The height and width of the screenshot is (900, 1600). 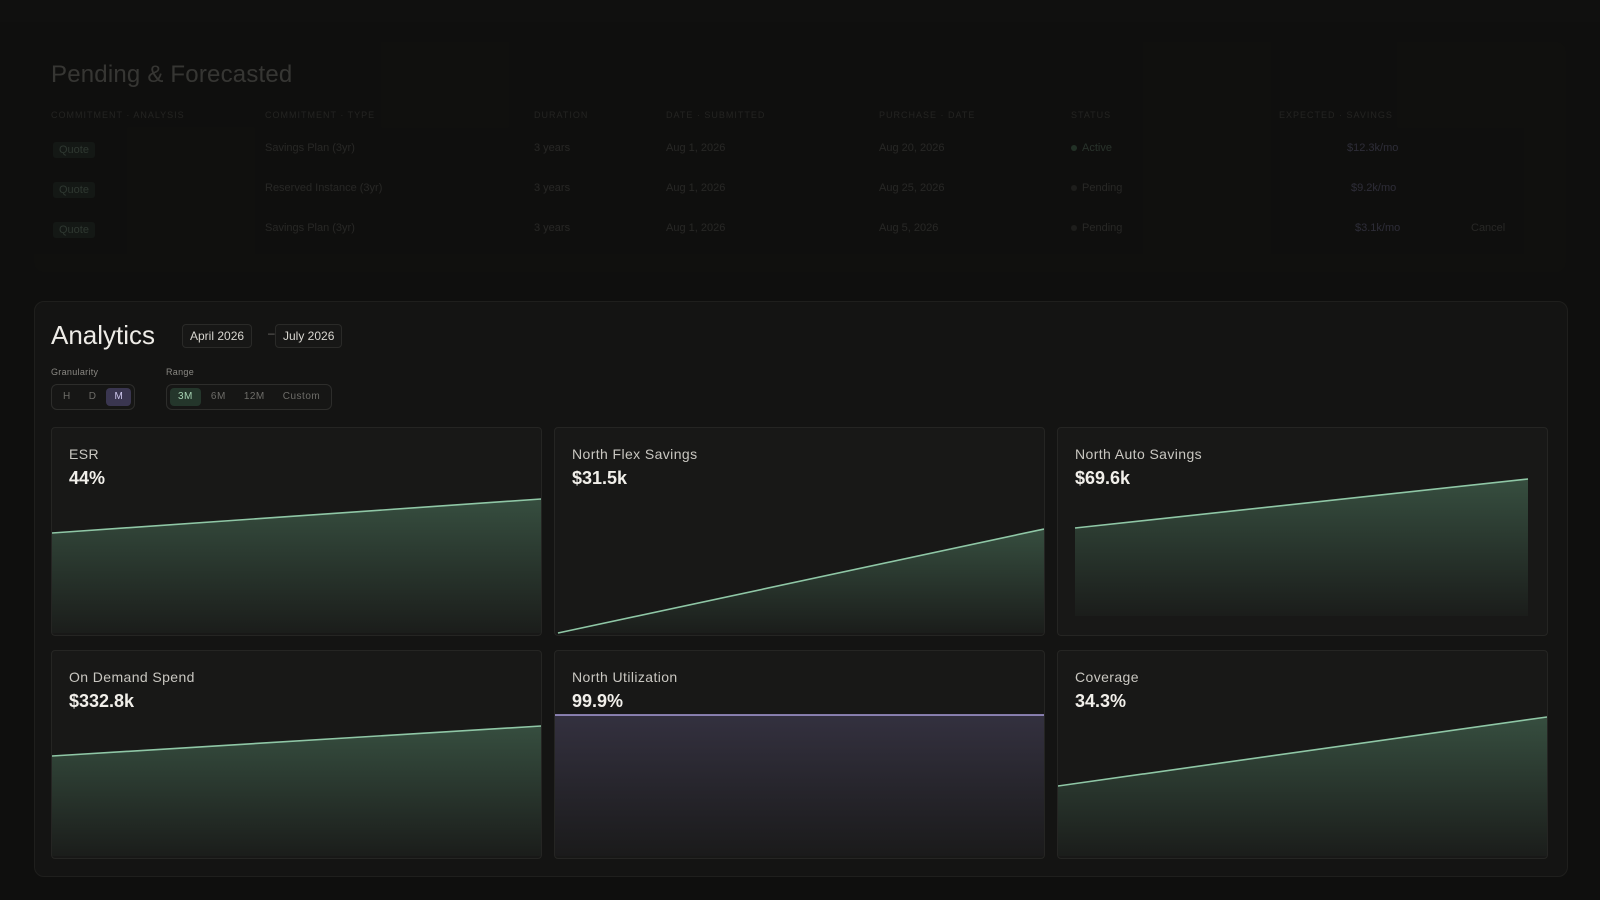 I want to click on sparkline-chart, so click(x=296, y=565).